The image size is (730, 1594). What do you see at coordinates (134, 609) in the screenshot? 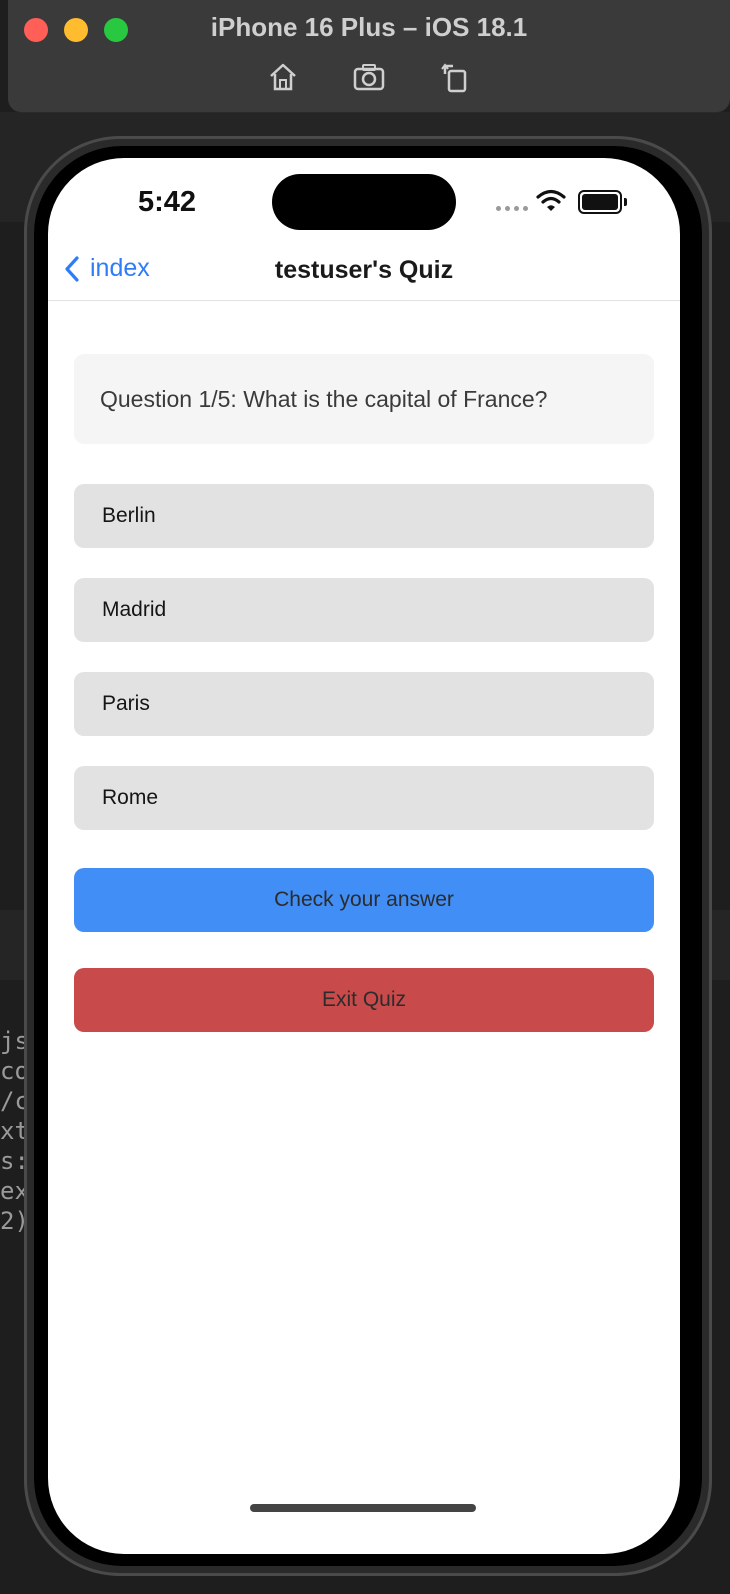
I see `answer-label: Madrid` at bounding box center [134, 609].